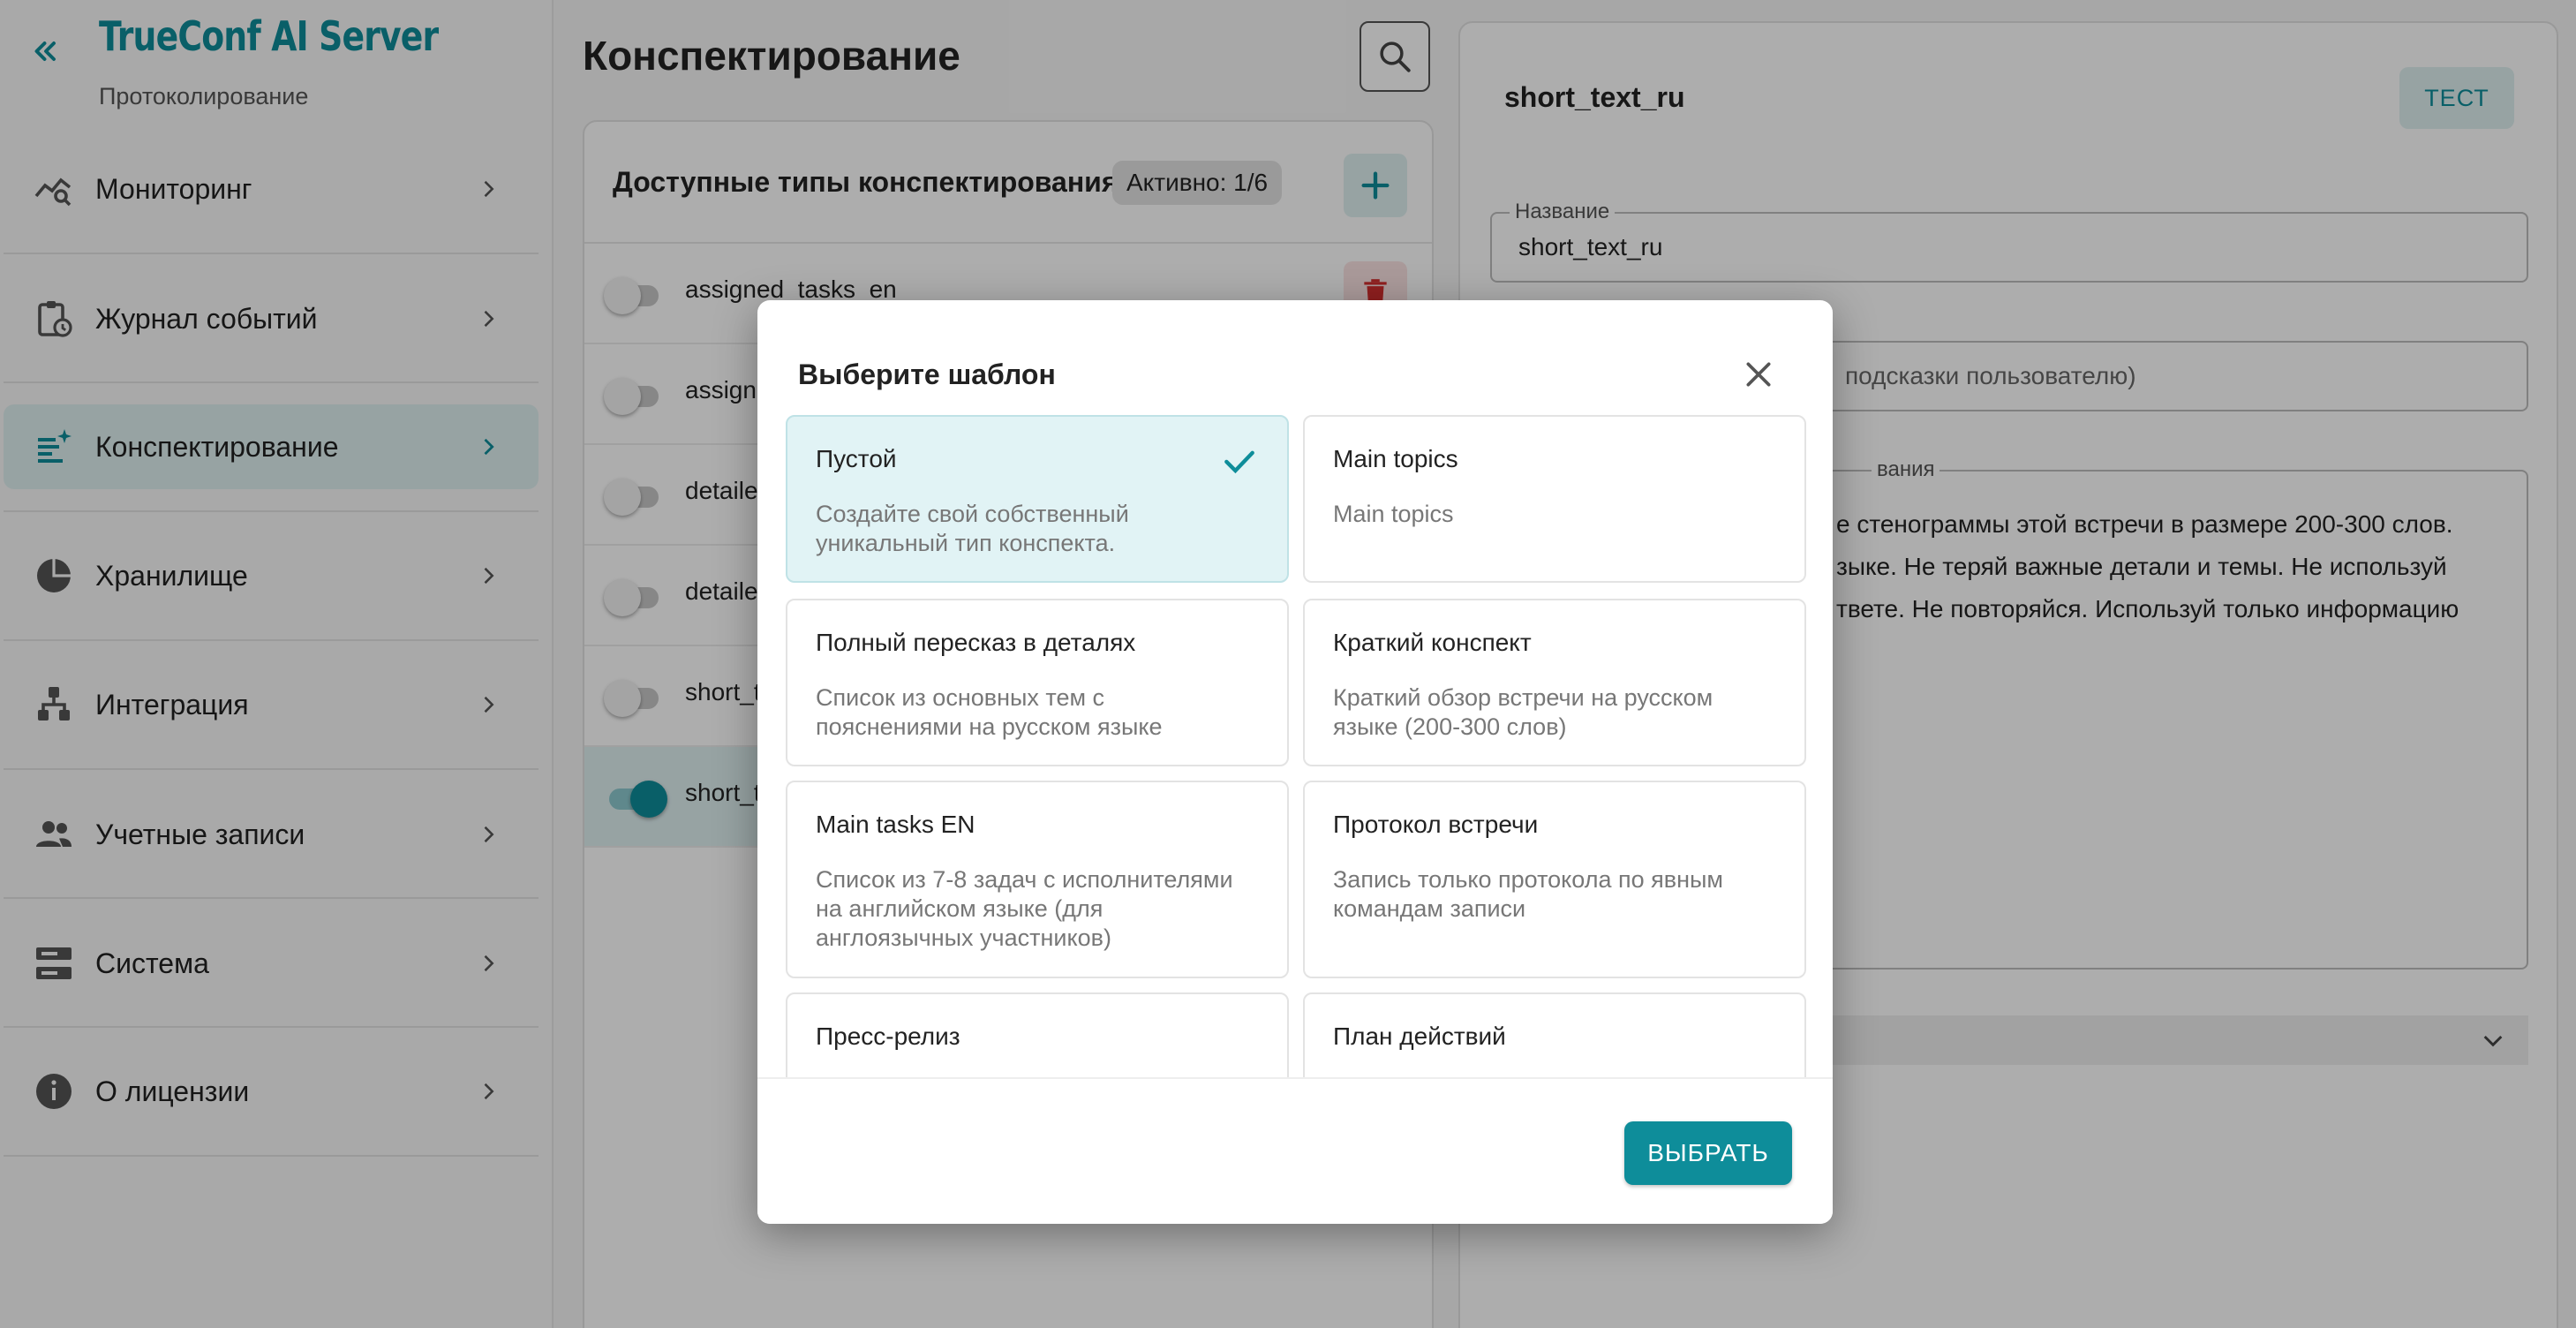  Describe the element at coordinates (1436, 825) in the screenshot. I see `template-title: Протокол встречи` at that location.